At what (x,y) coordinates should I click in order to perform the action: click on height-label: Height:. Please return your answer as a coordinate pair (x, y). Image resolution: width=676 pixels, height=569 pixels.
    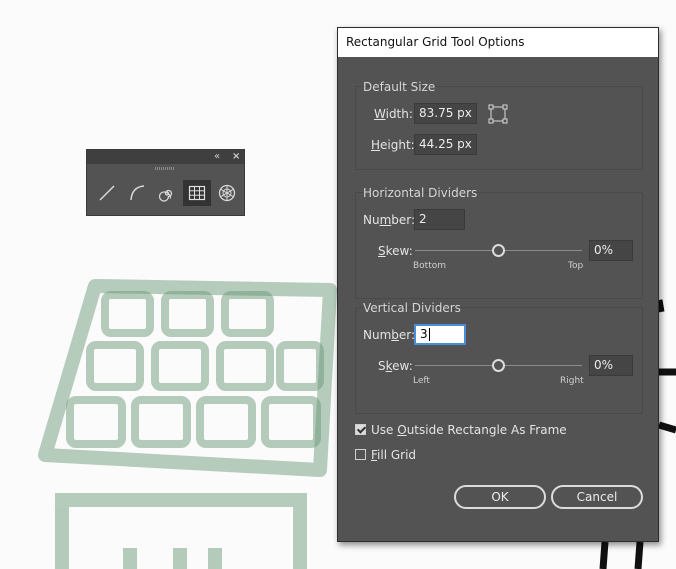
    Looking at the image, I should click on (393, 145).